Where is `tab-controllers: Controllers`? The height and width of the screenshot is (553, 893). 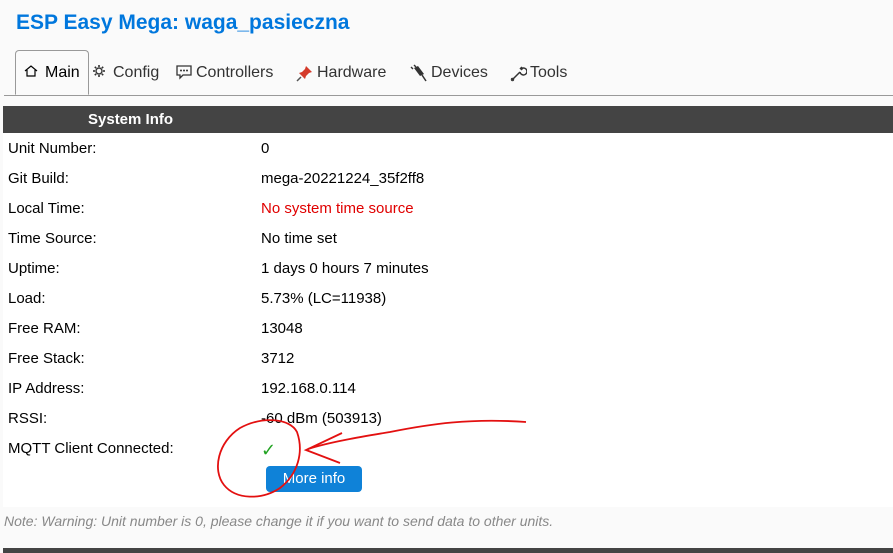
tab-controllers: Controllers is located at coordinates (224, 73).